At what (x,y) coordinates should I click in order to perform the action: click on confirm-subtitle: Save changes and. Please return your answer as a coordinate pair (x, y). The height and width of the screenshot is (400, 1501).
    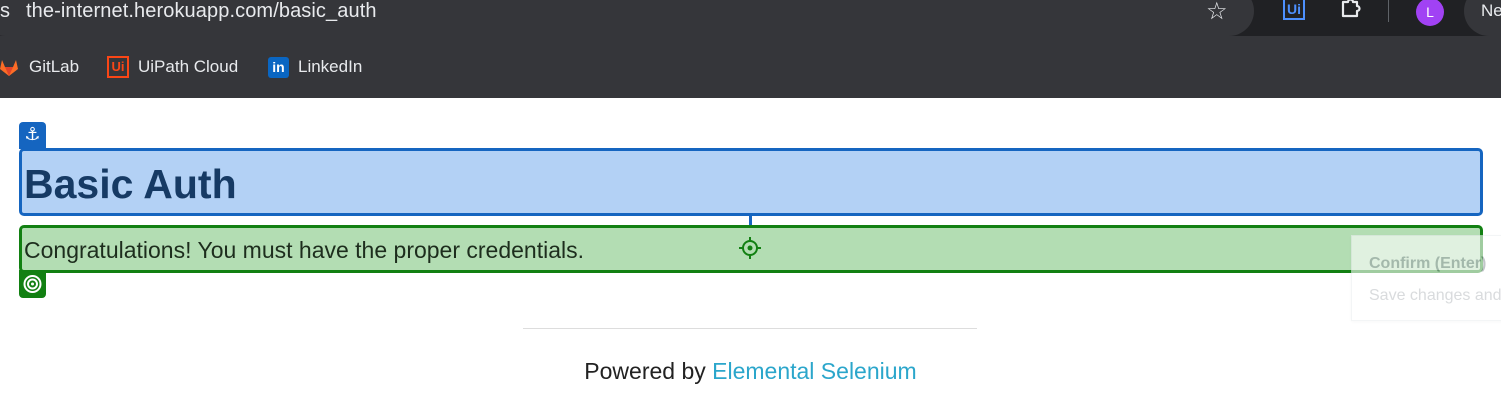
    Looking at the image, I should click on (1435, 295).